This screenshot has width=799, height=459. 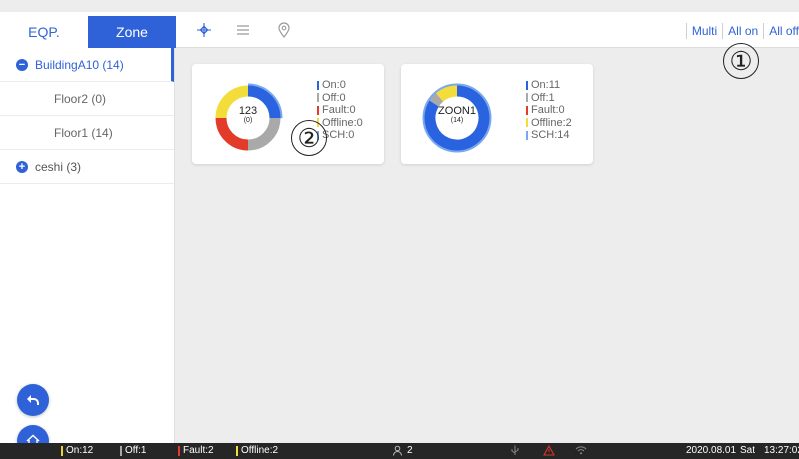 I want to click on tab-zone: Zone, so click(x=132, y=32).